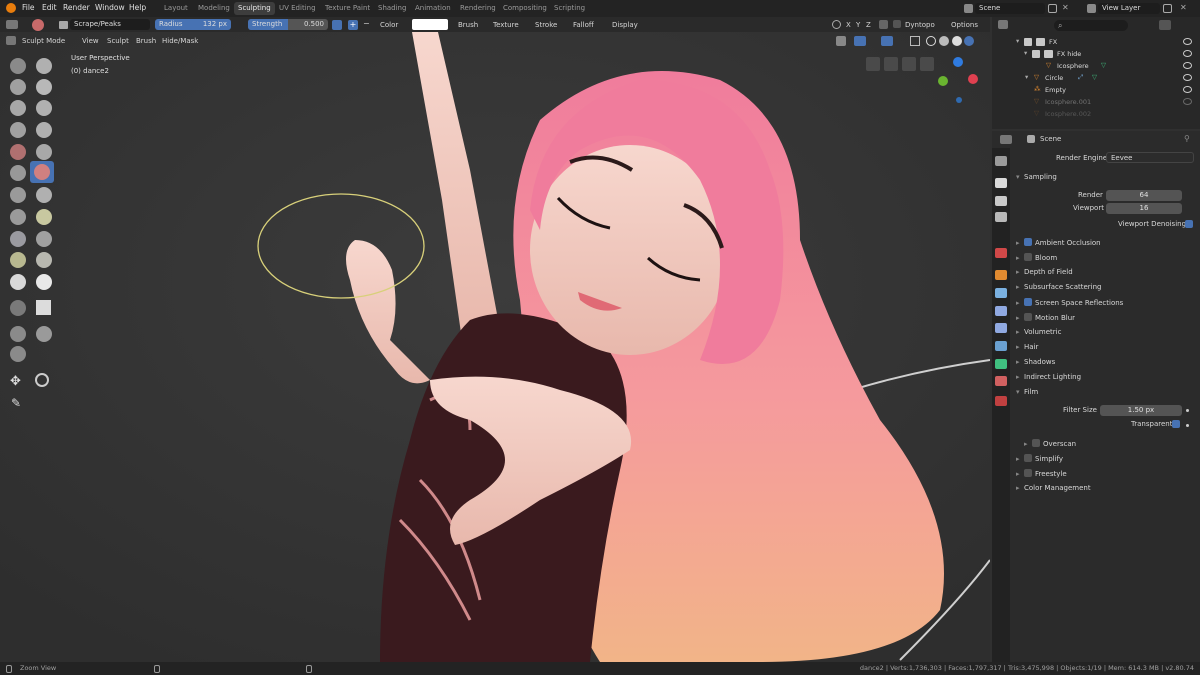 The height and width of the screenshot is (675, 1200). Describe the element at coordinates (18, 217) in the screenshot. I see `thumb-brush-icon` at that location.